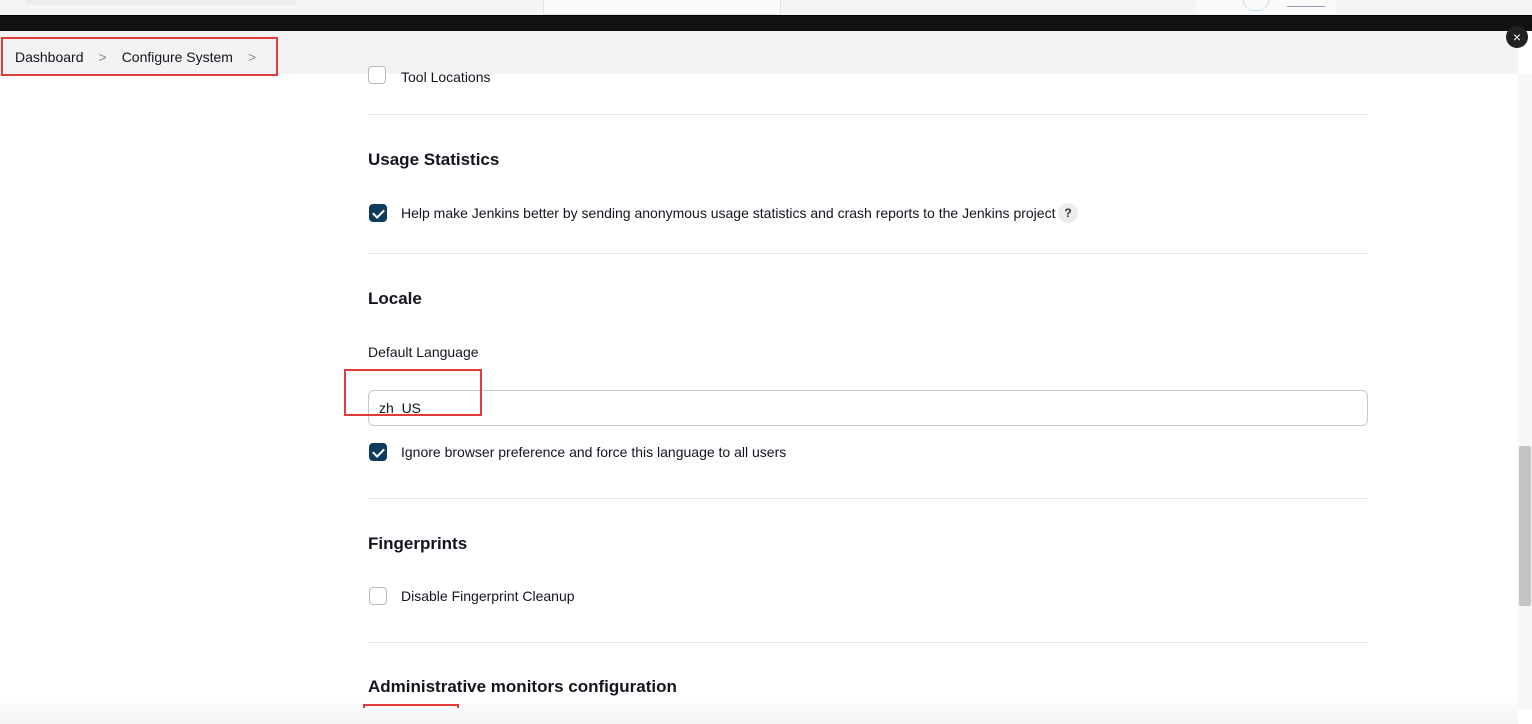 The image size is (1532, 724). Describe the element at coordinates (378, 213) in the screenshot. I see `usage-statistics-checkbox` at that location.